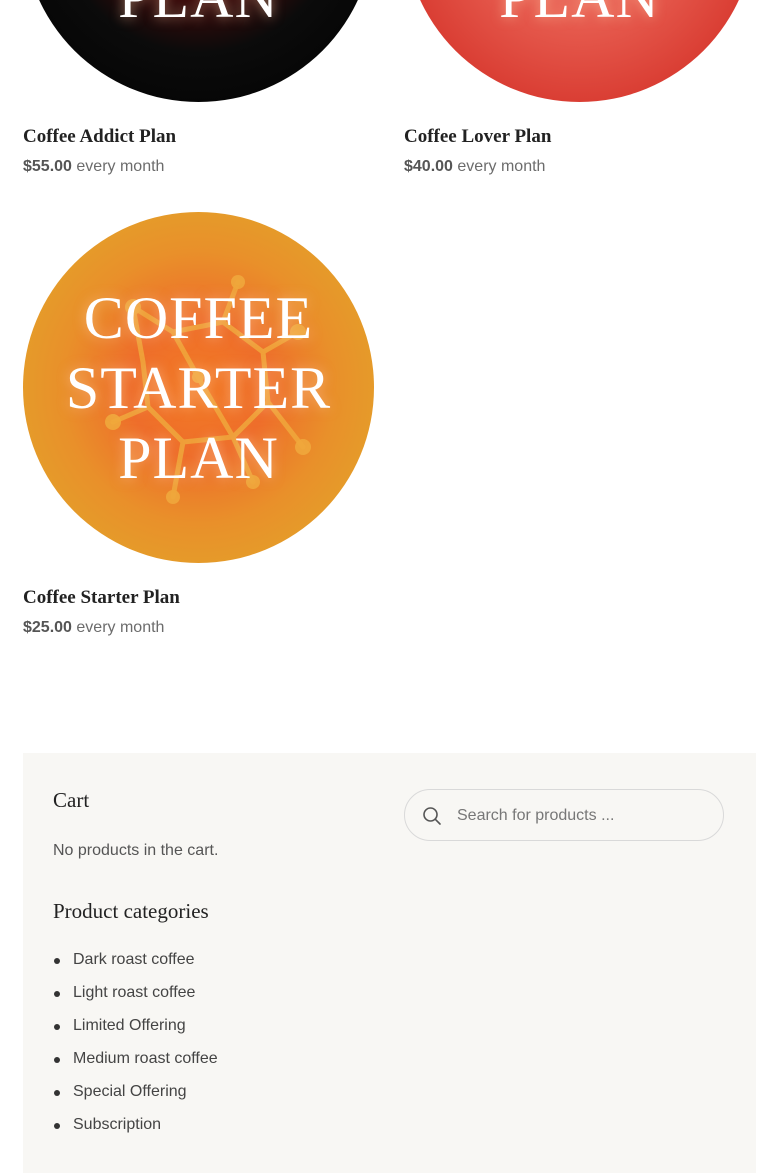 The image size is (778, 1173). I want to click on product-image-coffee-addict: COFFEE ADDICT PLAN, so click(198, 51).